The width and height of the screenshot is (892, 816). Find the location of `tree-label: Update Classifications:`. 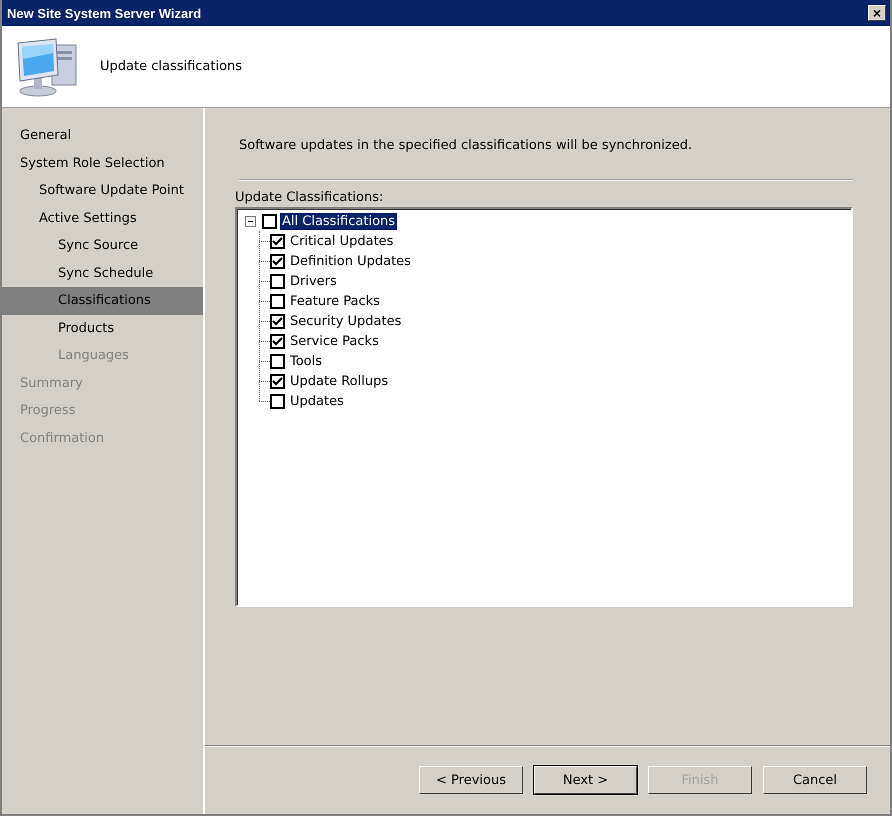

tree-label: Update Classifications: is located at coordinates (309, 197).